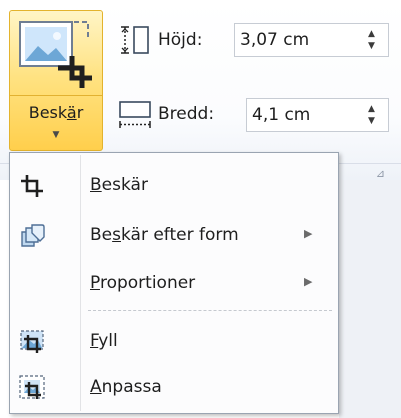  Describe the element at coordinates (186, 114) in the screenshot. I see `width-label: Bredd:` at that location.